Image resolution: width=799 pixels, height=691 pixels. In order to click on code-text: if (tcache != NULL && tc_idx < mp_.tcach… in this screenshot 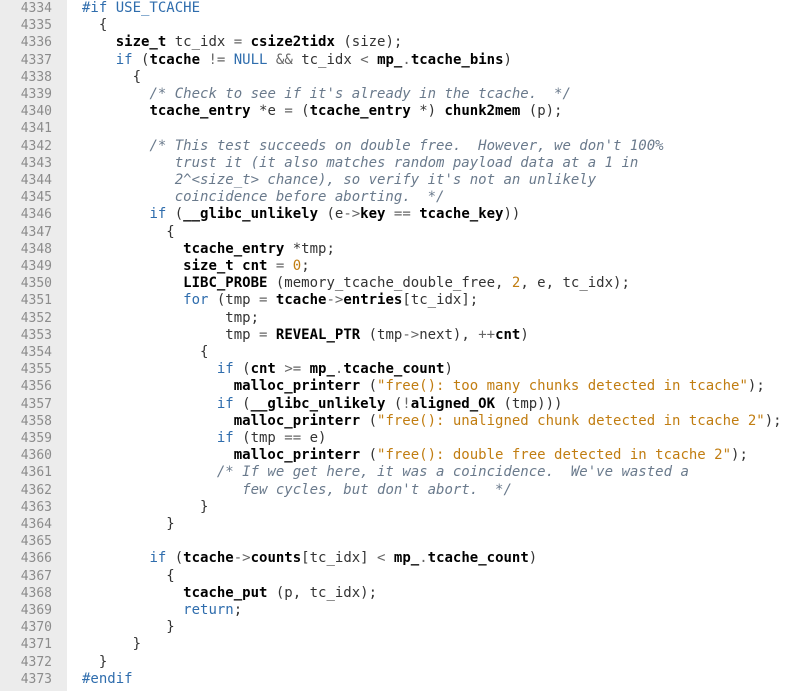, I will do `click(297, 60)`.